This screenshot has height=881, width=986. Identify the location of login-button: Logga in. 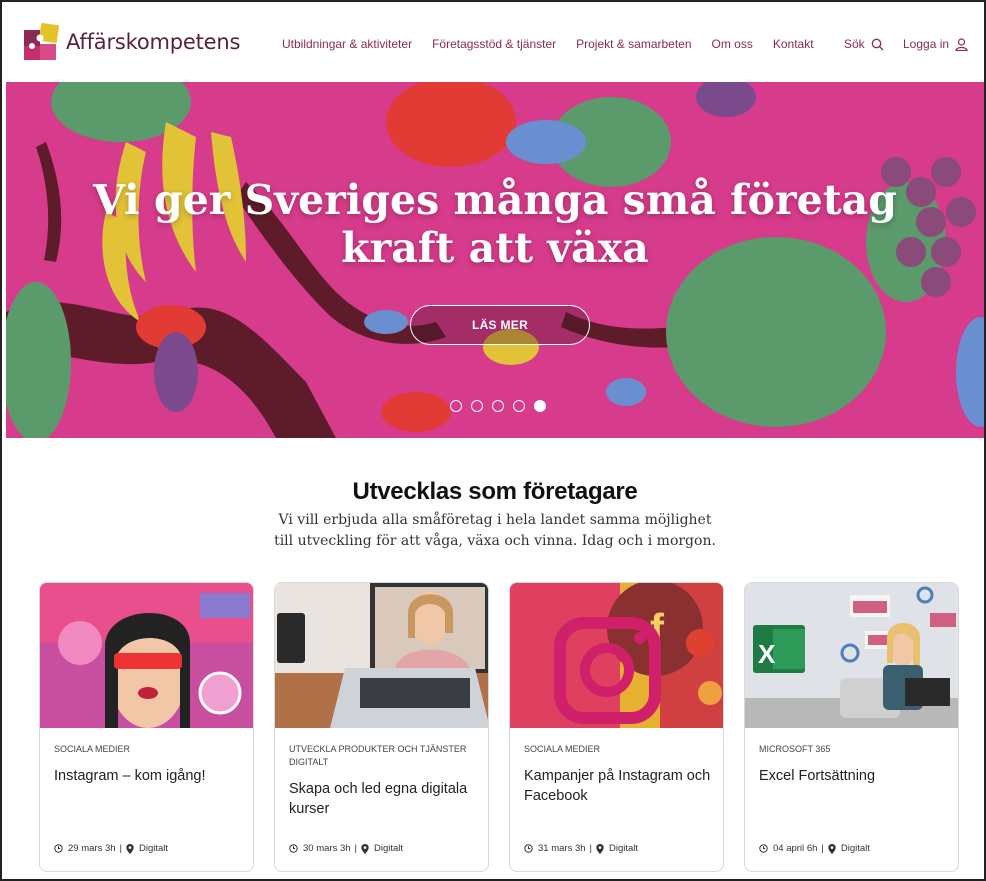
(935, 44).